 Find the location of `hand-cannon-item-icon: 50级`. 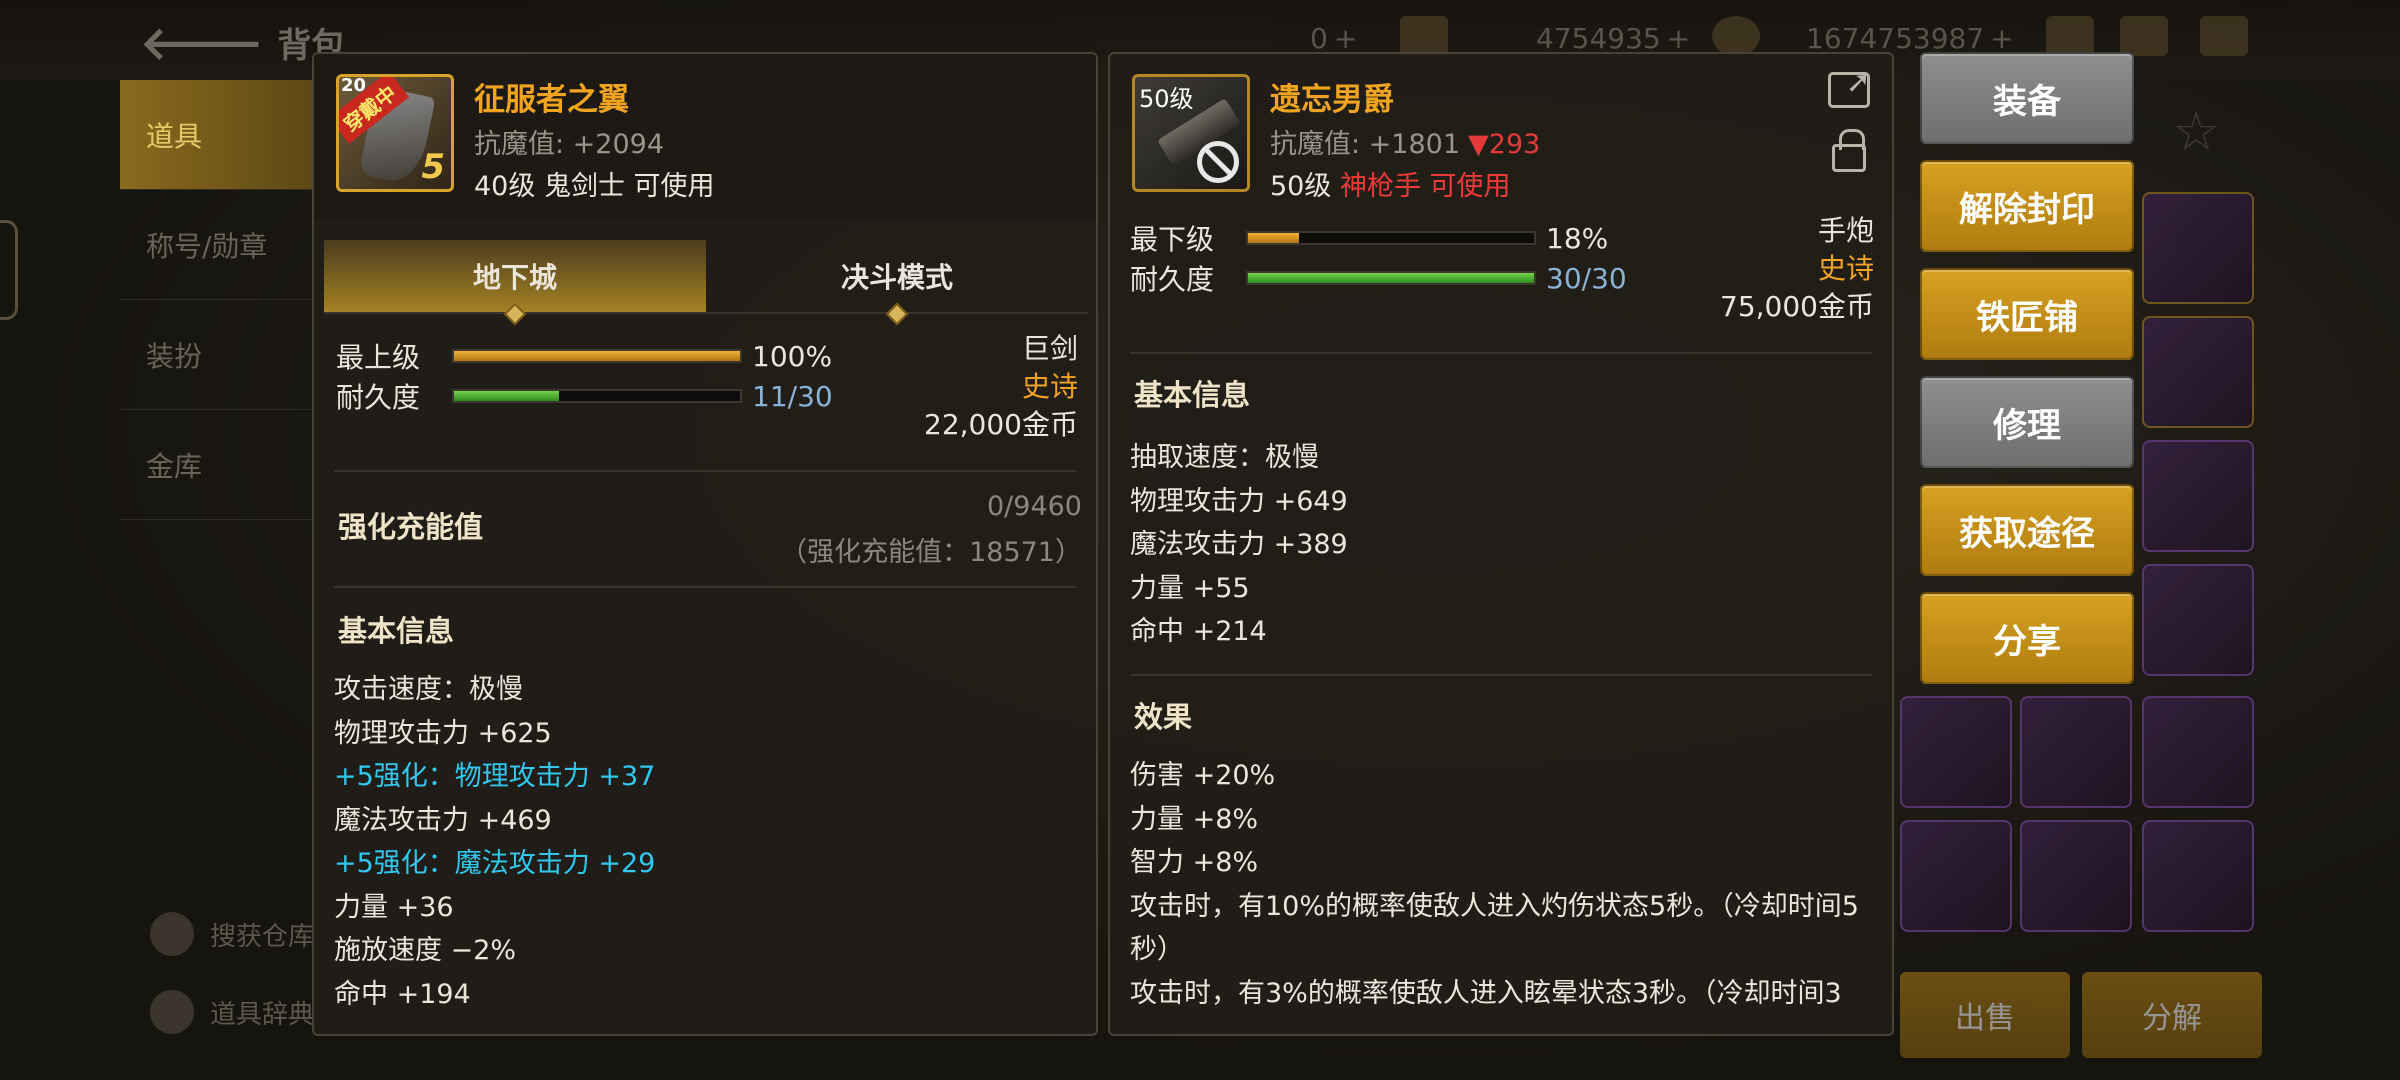

hand-cannon-item-icon: 50级 is located at coordinates (1191, 133).